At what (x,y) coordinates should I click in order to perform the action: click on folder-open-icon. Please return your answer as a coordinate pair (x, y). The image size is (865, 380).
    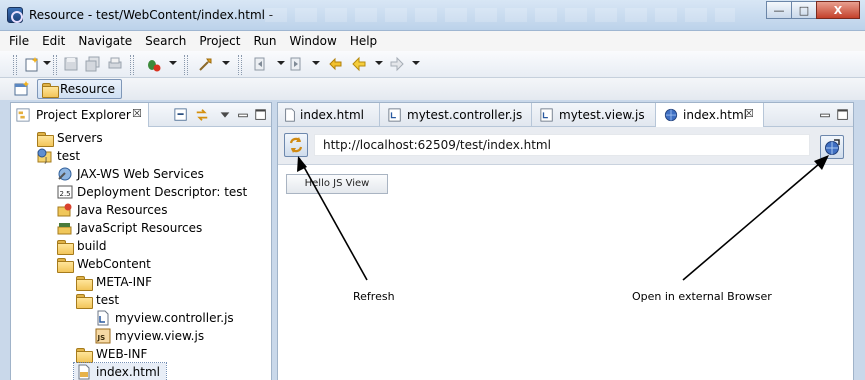
    Looking at the image, I should click on (65, 266).